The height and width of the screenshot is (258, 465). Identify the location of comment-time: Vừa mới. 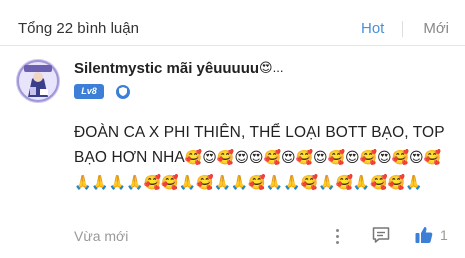
(101, 236).